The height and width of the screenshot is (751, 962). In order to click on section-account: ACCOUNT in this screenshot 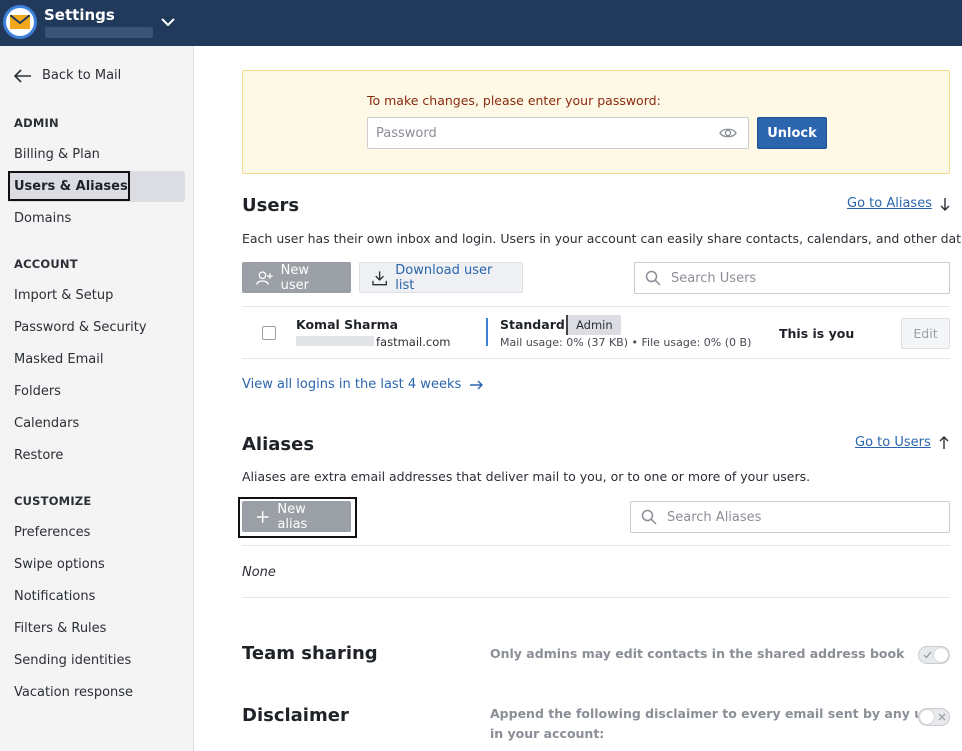, I will do `click(46, 264)`.